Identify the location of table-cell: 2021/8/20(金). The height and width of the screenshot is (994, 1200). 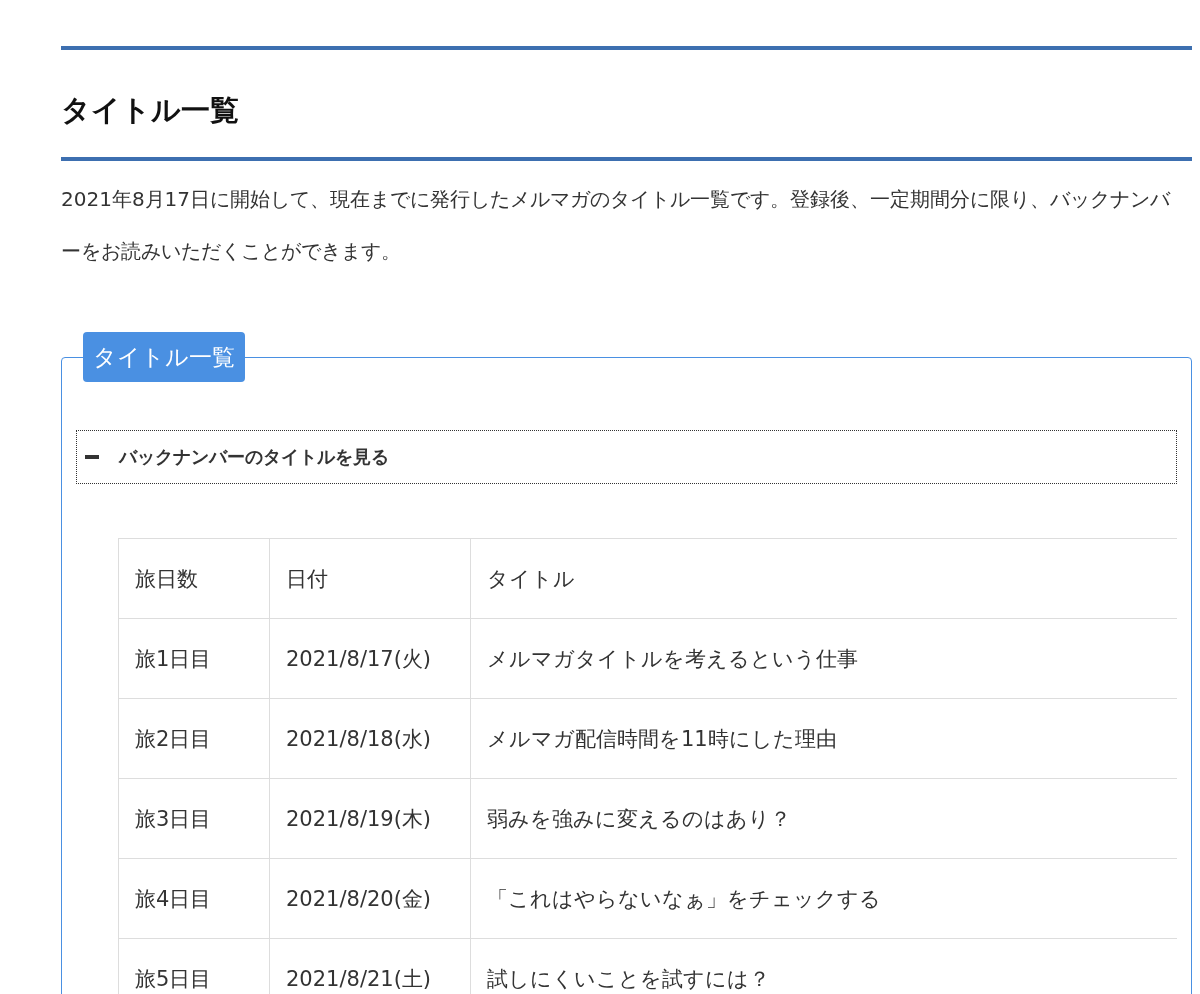
(370, 898).